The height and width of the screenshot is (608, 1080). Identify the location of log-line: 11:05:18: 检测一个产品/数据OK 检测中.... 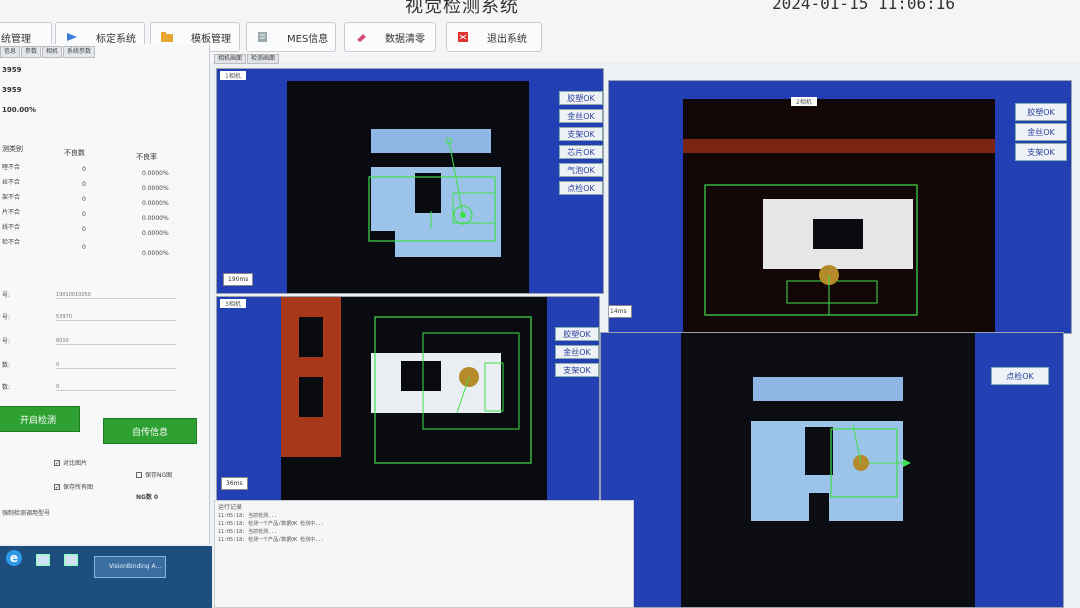
(271, 524).